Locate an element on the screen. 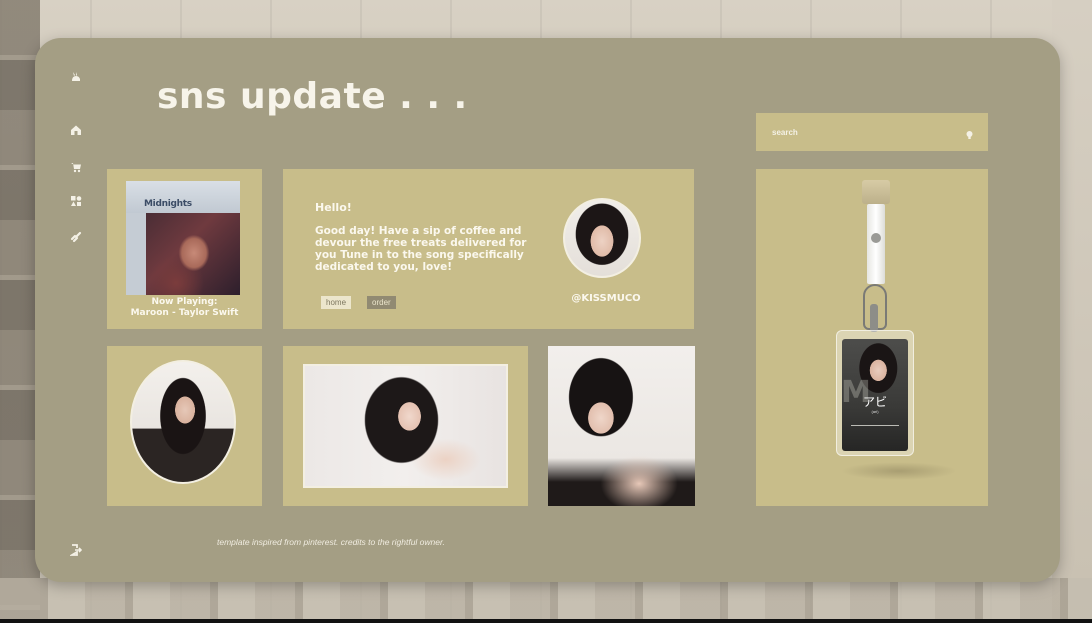  tall-photo is located at coordinates (621, 426).